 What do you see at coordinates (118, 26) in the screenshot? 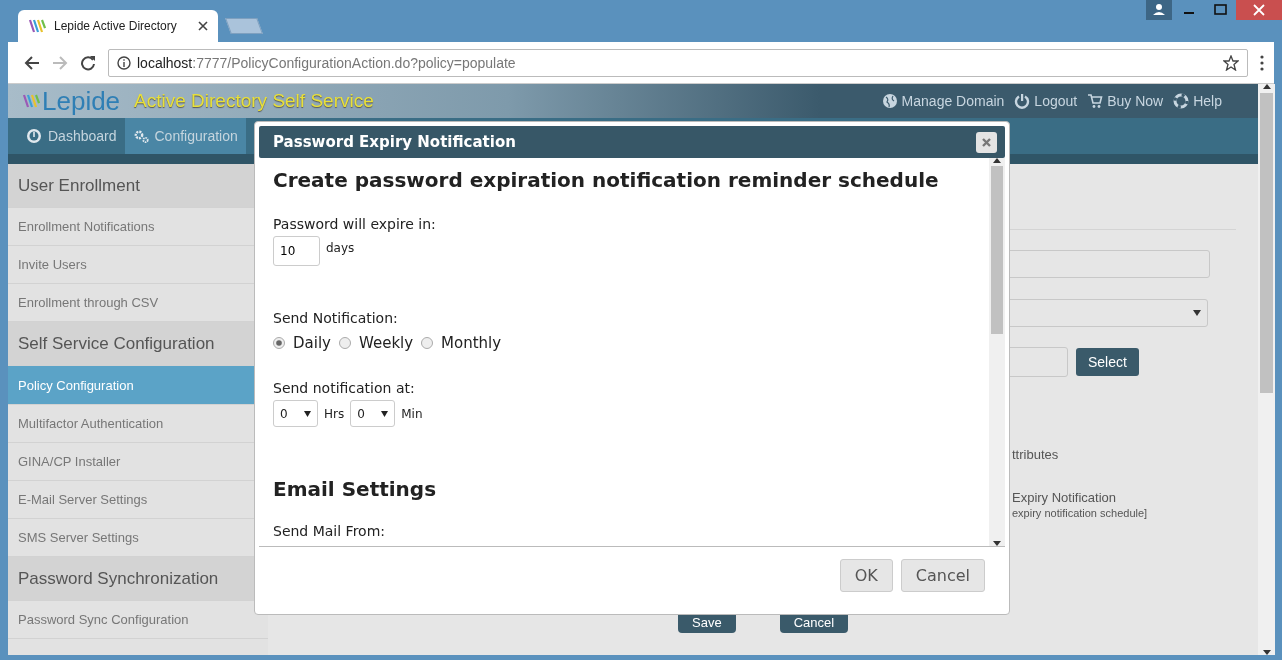
I see `browser-tab: Lepide Active Directory` at bounding box center [118, 26].